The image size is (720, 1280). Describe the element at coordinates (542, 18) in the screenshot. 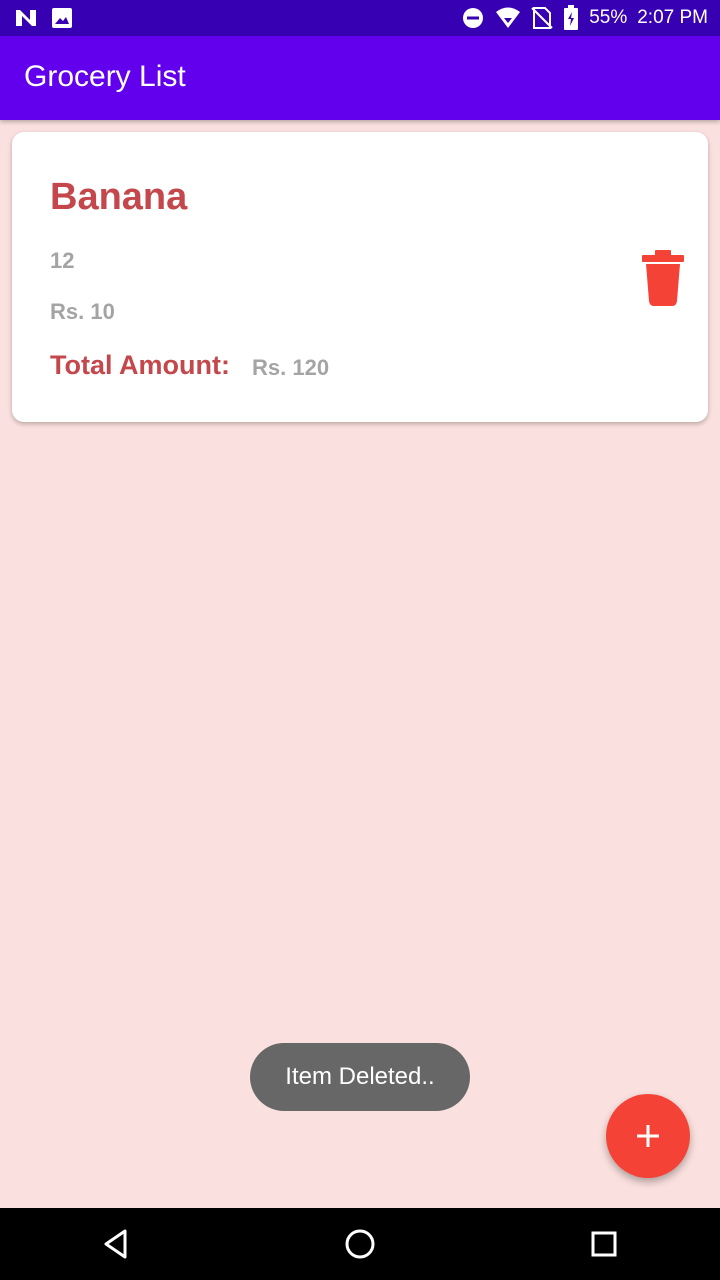

I see `no-sim-icon` at that location.